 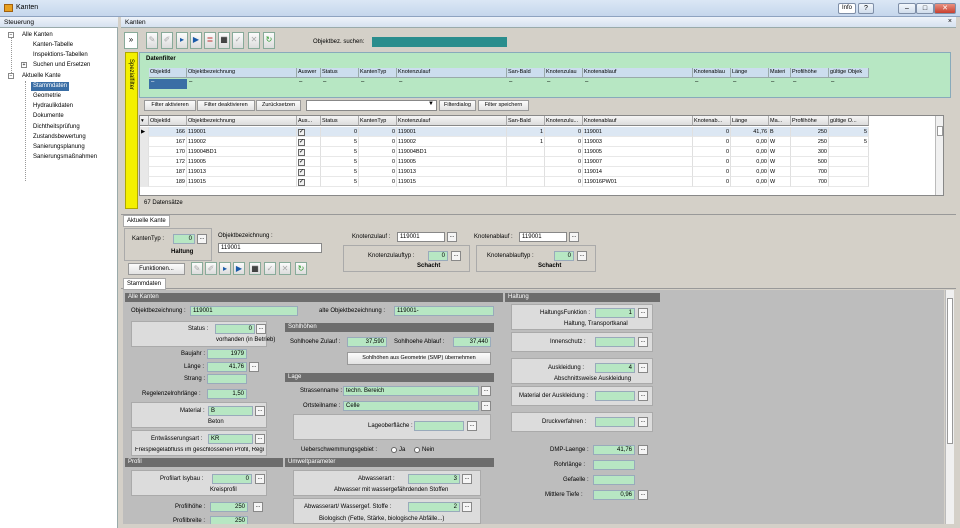 What do you see at coordinates (638, 162) in the screenshot?
I see `table-cell: 119007` at bounding box center [638, 162].